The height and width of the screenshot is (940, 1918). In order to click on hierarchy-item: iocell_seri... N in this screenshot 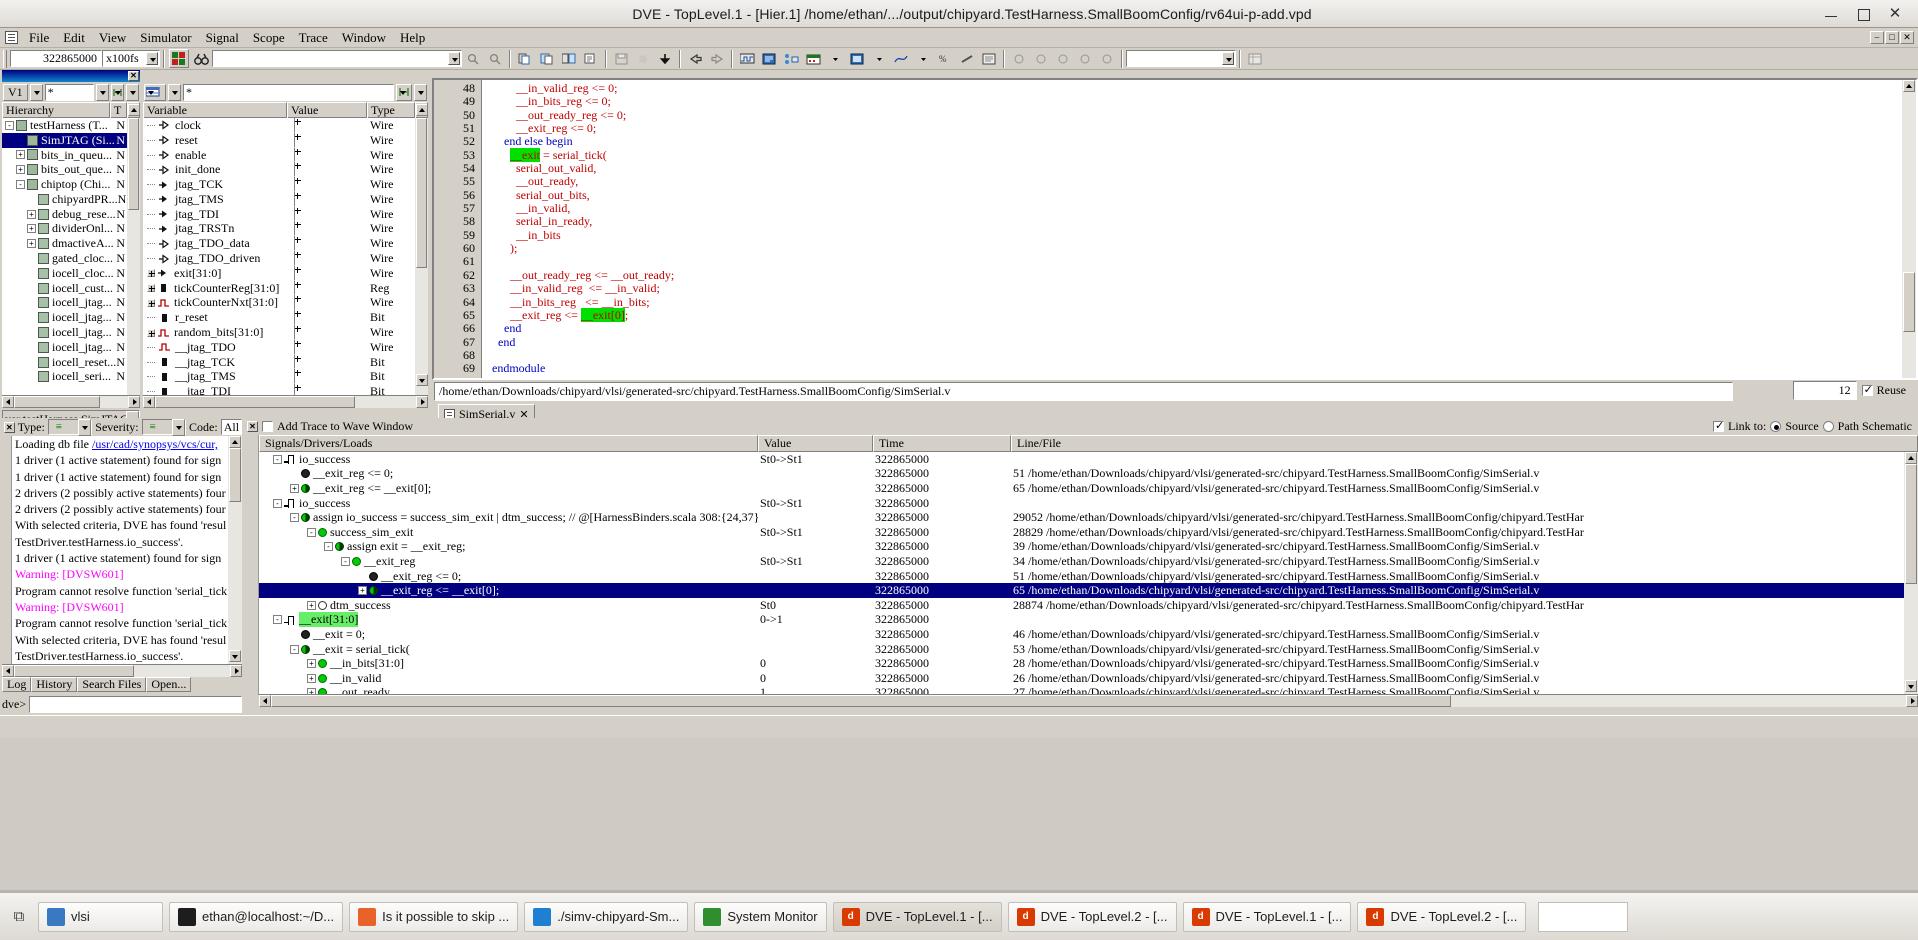, I will do `click(64, 377)`.